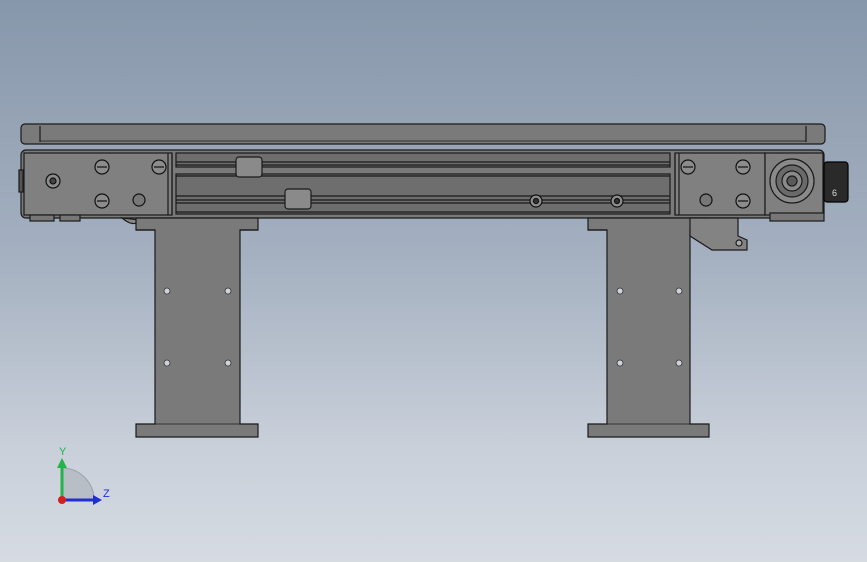  Describe the element at coordinates (834, 193) in the screenshot. I see `model-geometry: 6` at that location.